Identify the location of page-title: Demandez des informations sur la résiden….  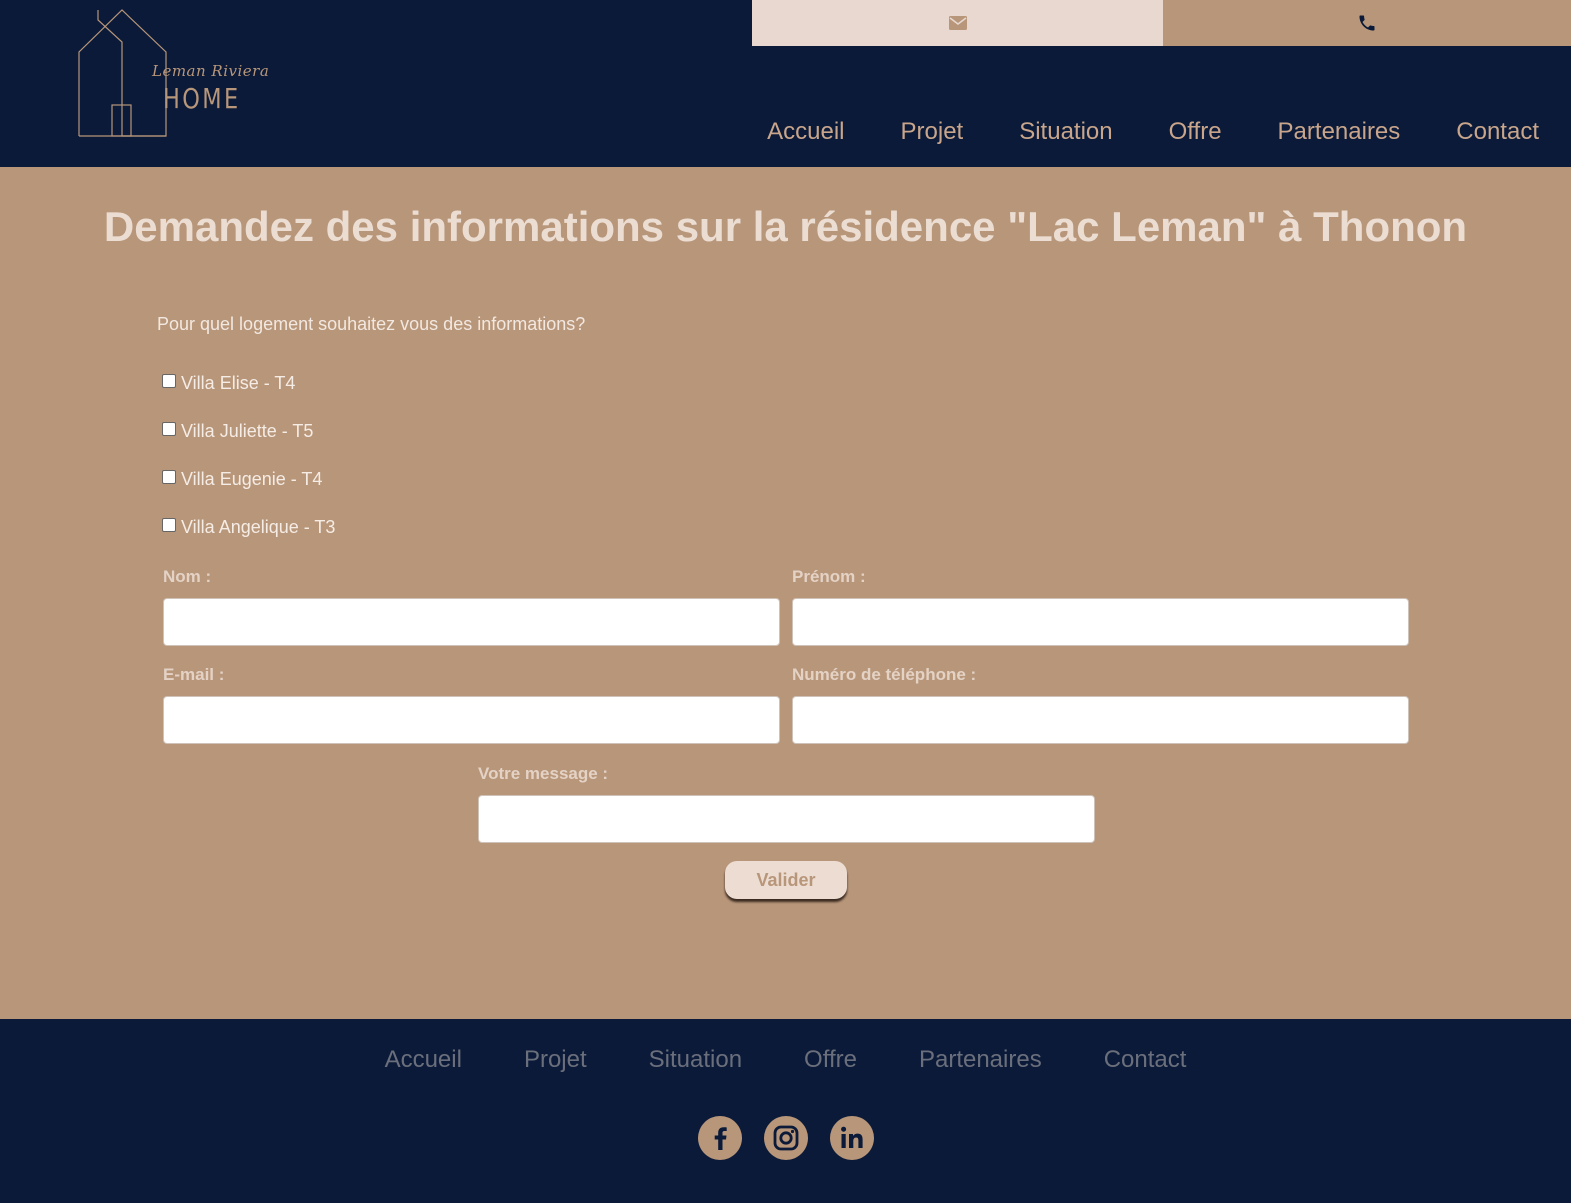
(785, 226).